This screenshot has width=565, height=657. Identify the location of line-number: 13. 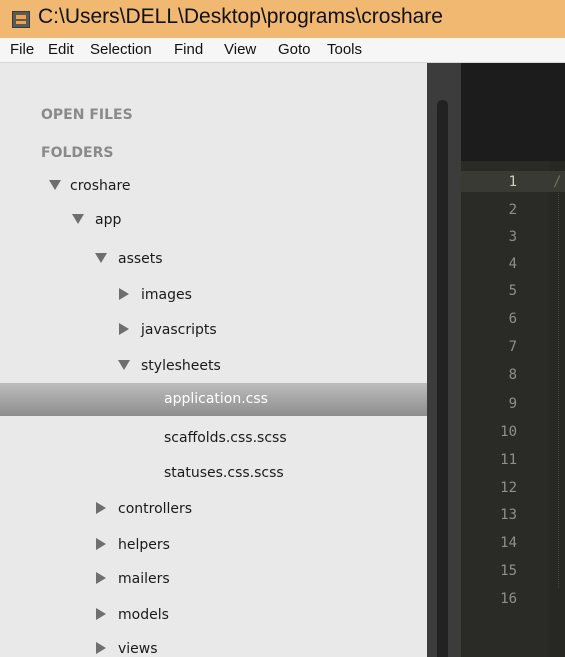
(508, 515).